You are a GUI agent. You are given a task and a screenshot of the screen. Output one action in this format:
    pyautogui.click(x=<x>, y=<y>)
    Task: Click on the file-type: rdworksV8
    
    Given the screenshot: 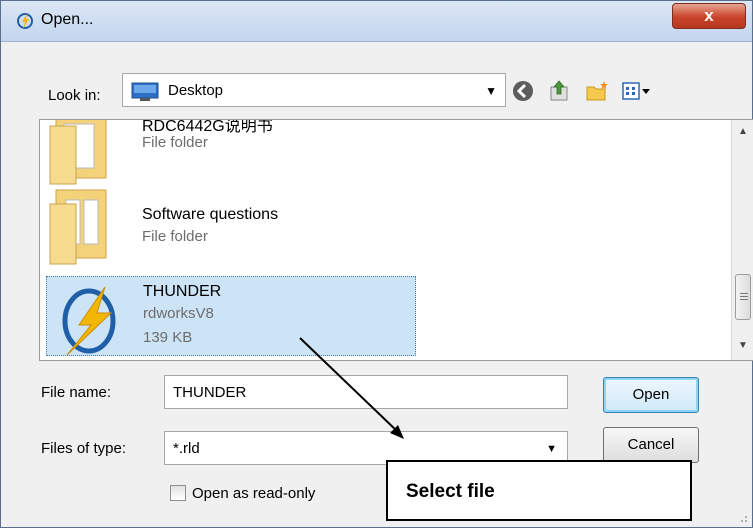 What is the action you would take?
    pyautogui.click(x=178, y=313)
    